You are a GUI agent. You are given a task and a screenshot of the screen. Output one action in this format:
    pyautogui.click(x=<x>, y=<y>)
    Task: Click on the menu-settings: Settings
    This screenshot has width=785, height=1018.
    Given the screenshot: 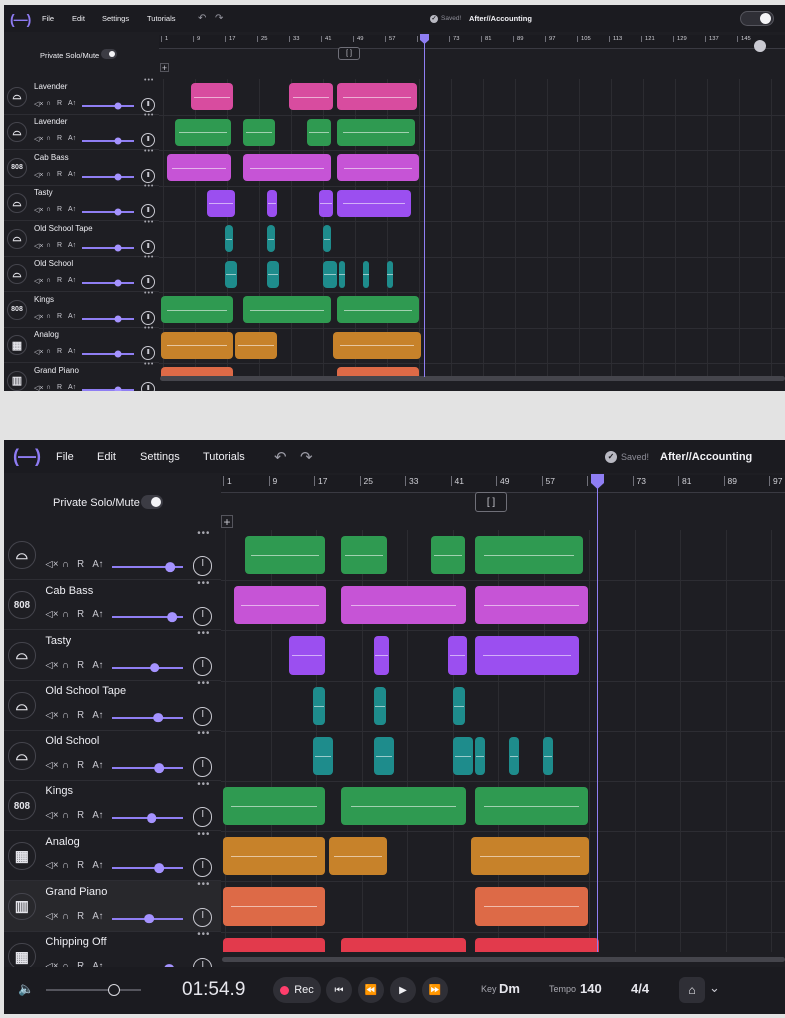 What is the action you would take?
    pyautogui.click(x=160, y=457)
    